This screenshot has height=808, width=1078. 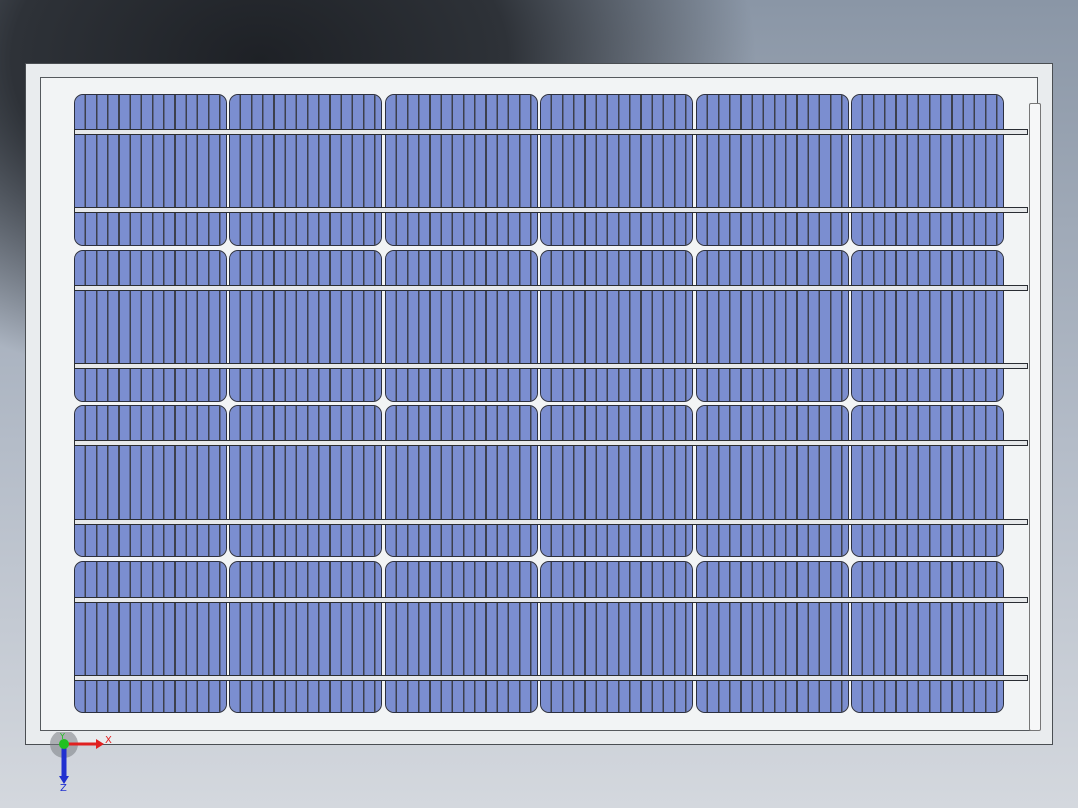 I want to click on x-axis-label: X, so click(x=108, y=740).